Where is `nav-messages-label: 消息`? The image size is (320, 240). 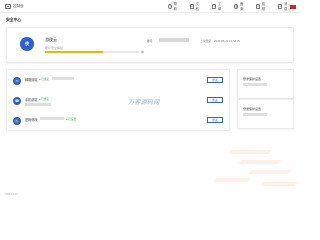 nav-messages-label: 消息 is located at coordinates (285, 6).